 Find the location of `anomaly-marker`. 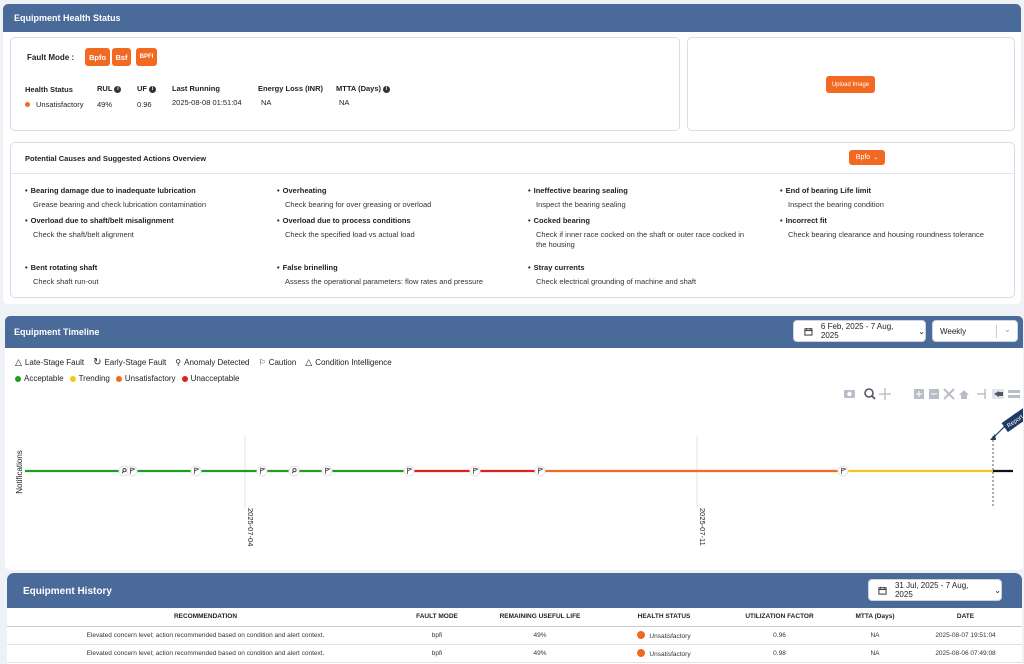

anomaly-marker is located at coordinates (294, 471).